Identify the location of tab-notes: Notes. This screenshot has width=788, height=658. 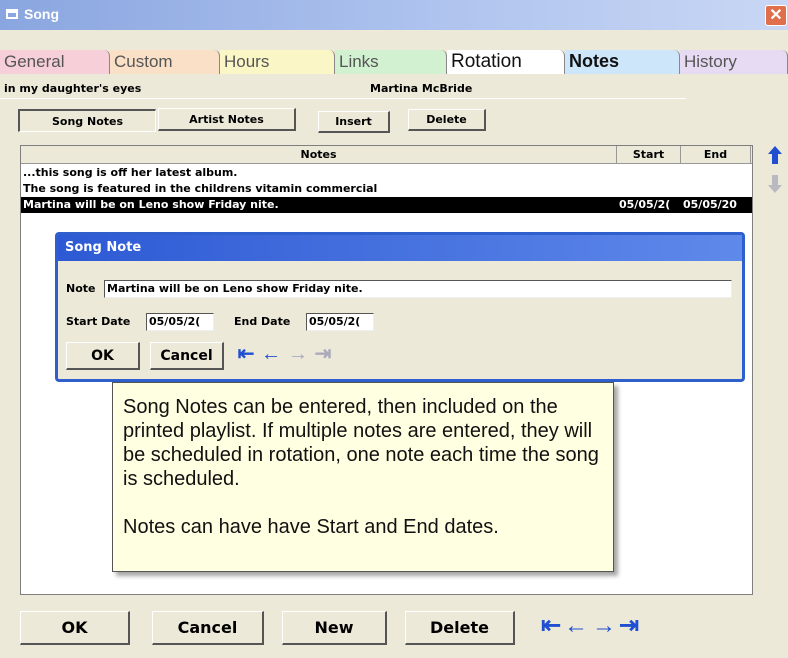
(622, 62).